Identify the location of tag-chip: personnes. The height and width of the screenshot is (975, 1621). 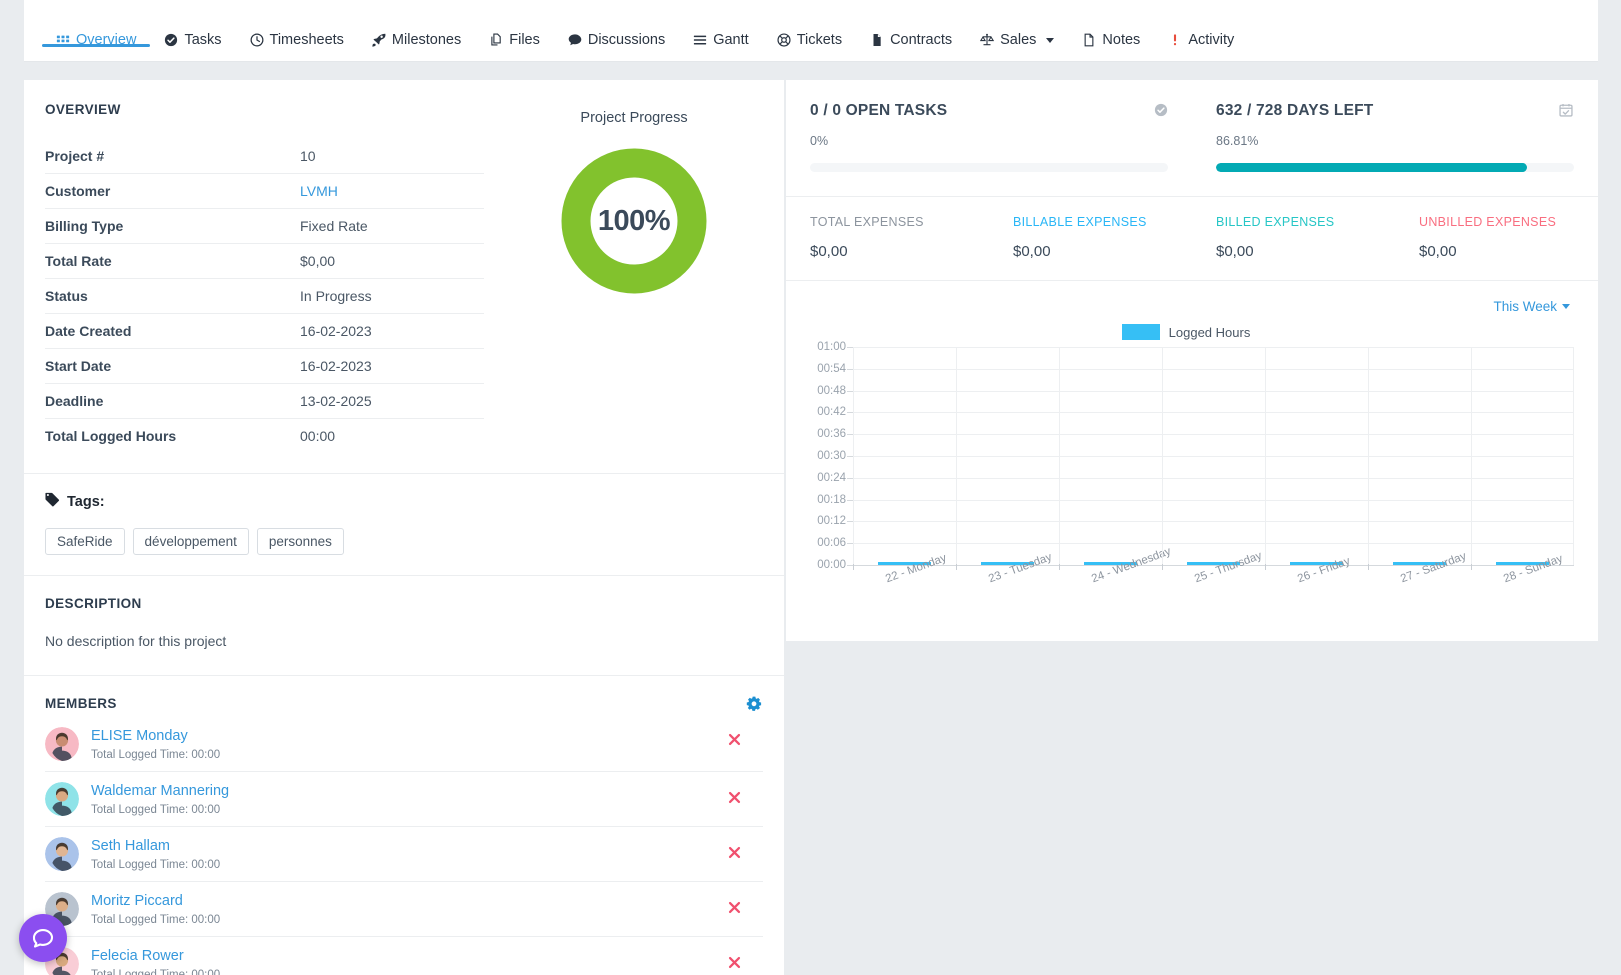
(300, 541).